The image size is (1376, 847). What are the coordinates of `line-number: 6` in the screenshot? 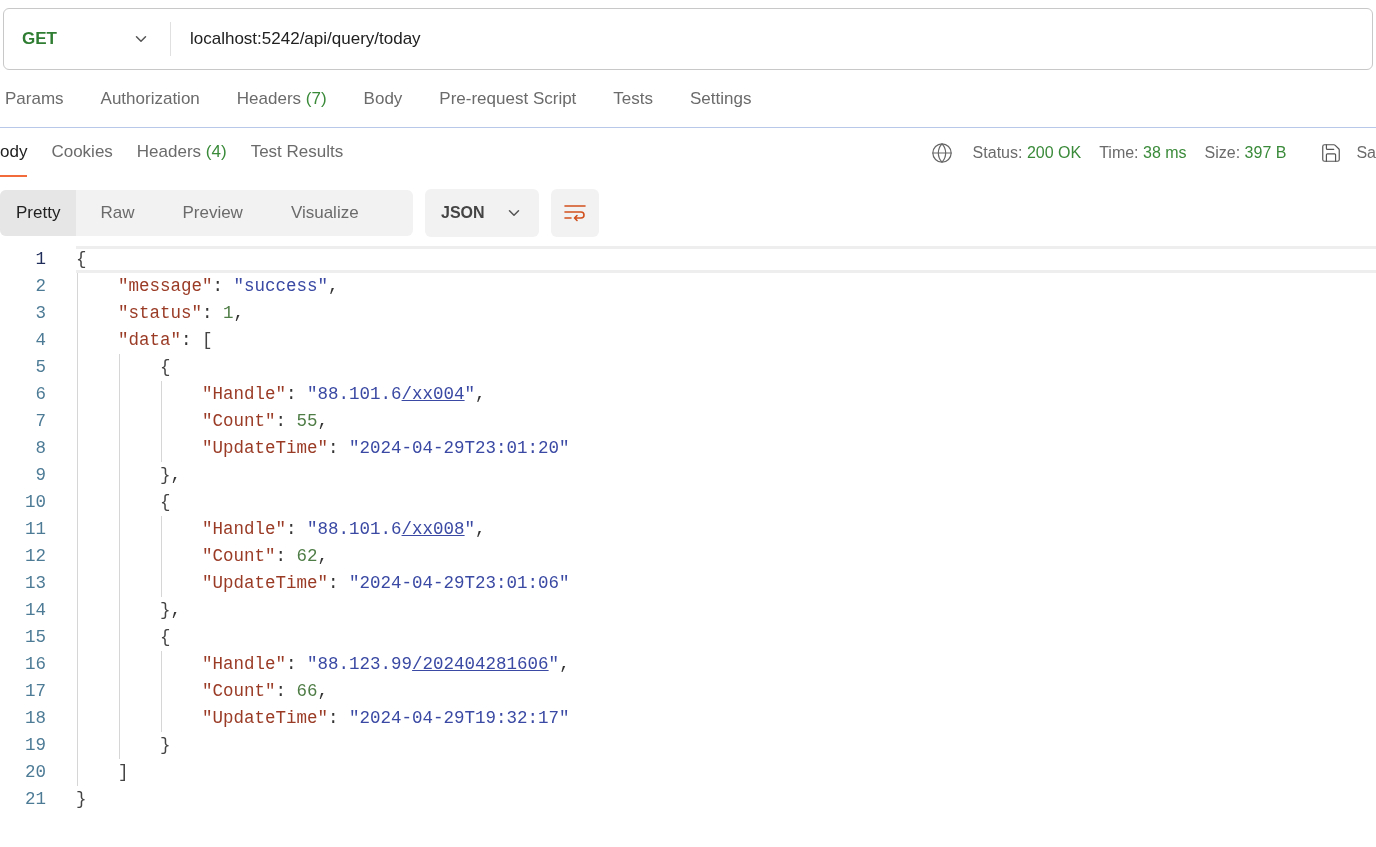 It's located at (40, 395).